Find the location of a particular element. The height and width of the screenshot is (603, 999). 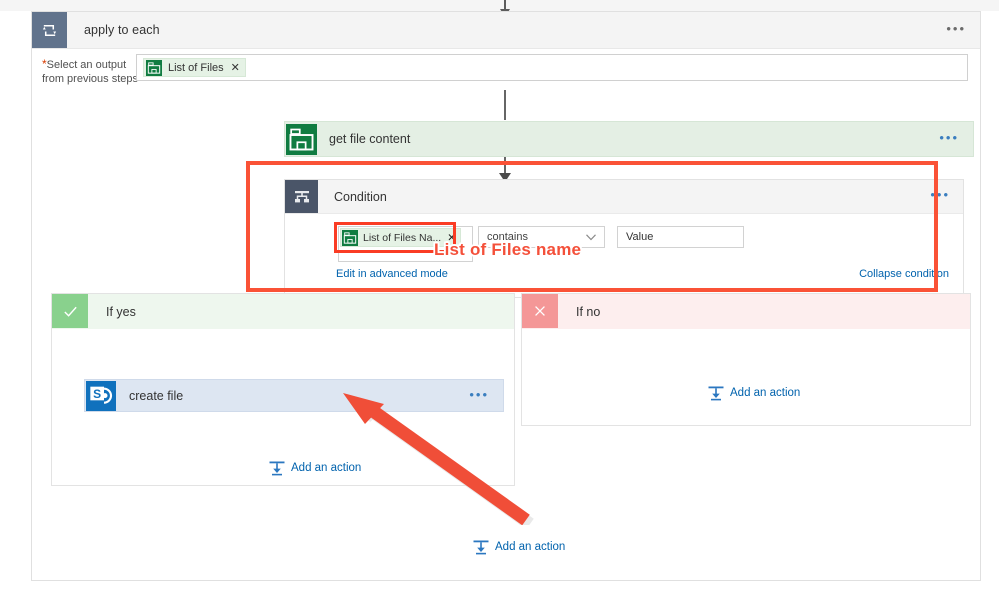

branch-yes-label: If yes is located at coordinates (121, 312).